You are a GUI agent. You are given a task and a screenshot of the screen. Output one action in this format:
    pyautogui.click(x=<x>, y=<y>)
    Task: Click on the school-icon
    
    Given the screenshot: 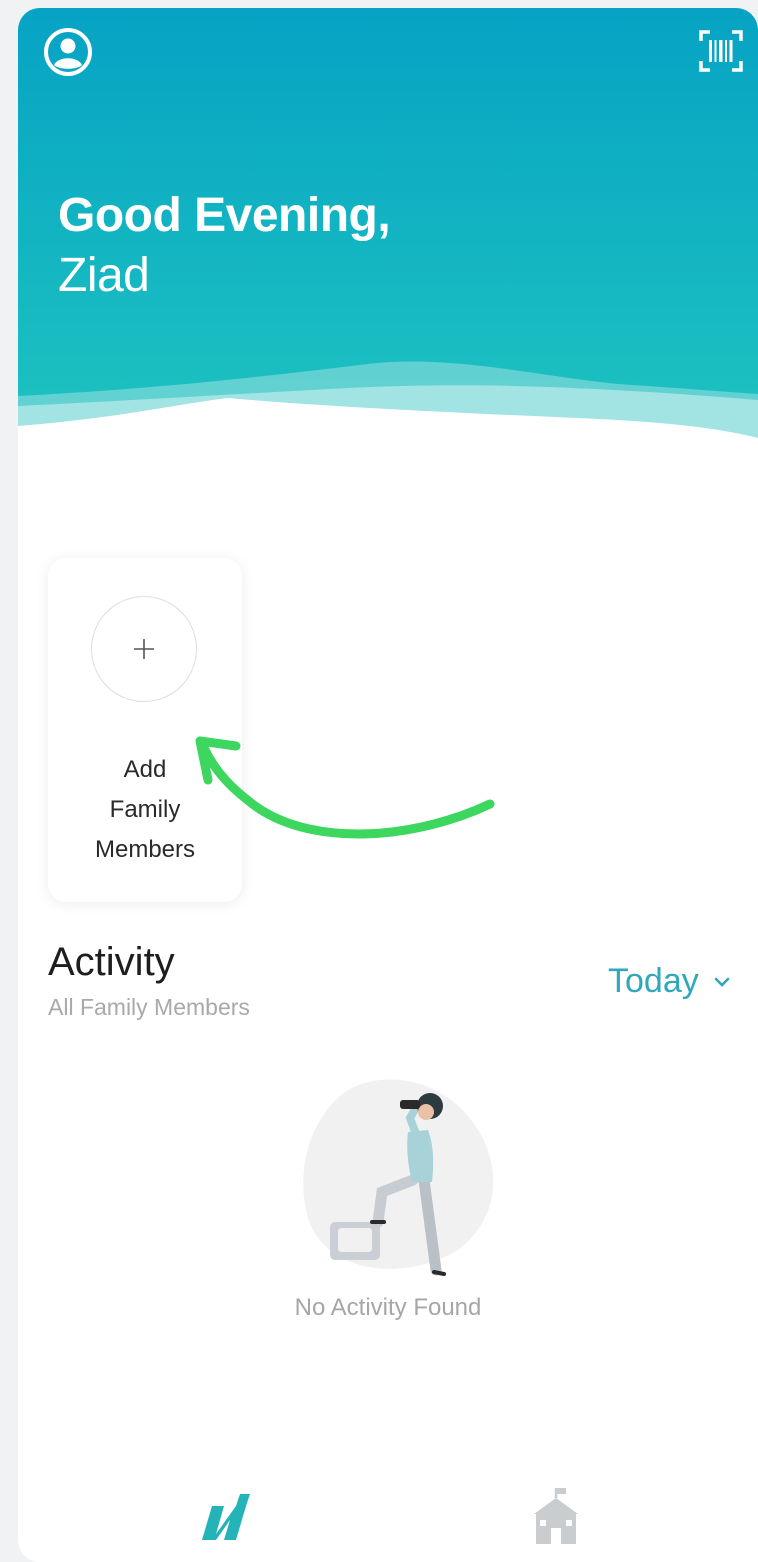 What is the action you would take?
    pyautogui.click(x=556, y=1516)
    